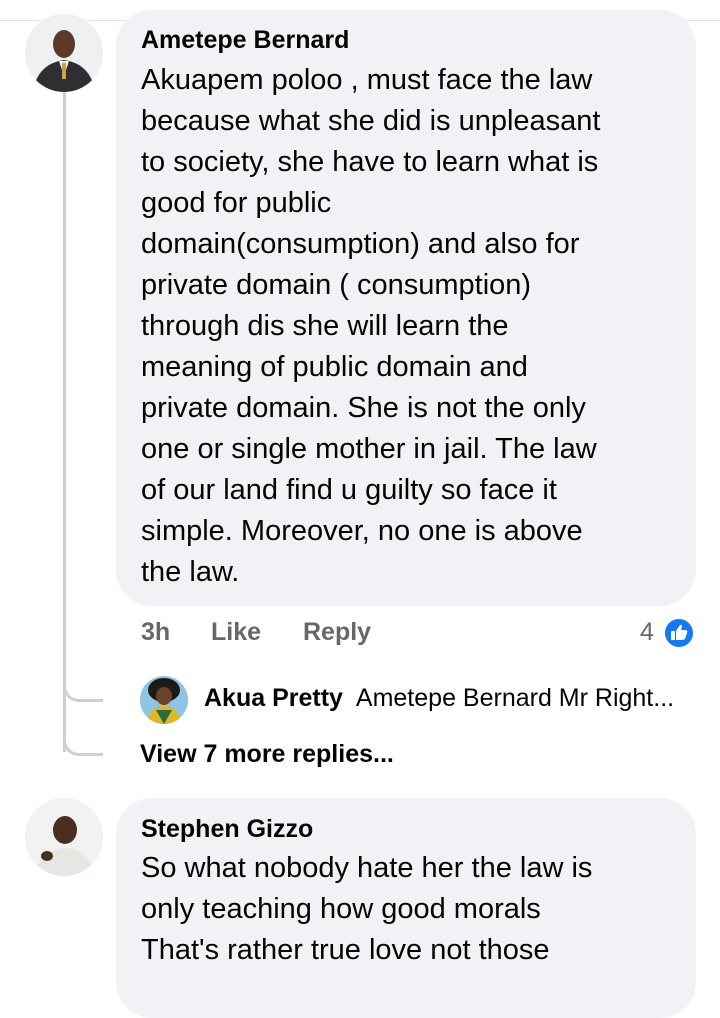 The width and height of the screenshot is (720, 1018). Describe the element at coordinates (341, 909) in the screenshot. I see `comment-text-line: only teaching how good morals` at that location.